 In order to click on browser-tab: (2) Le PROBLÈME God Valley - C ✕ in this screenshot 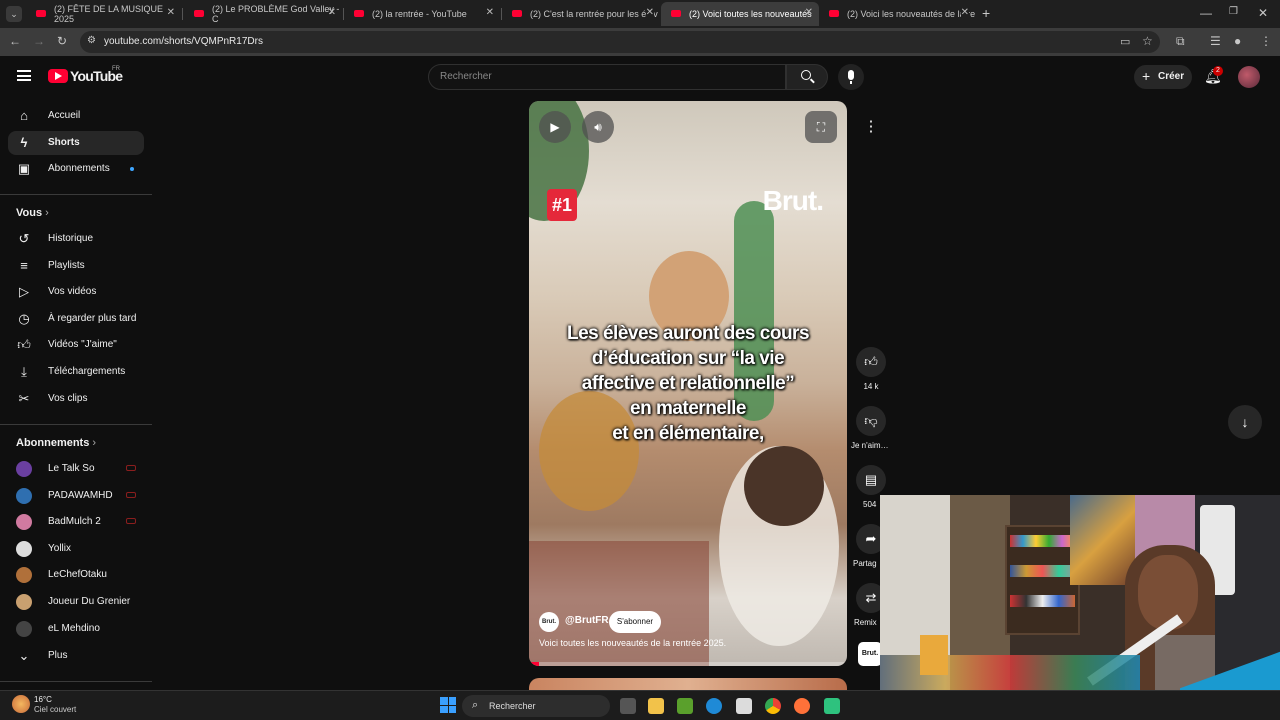, I will do `click(263, 14)`.